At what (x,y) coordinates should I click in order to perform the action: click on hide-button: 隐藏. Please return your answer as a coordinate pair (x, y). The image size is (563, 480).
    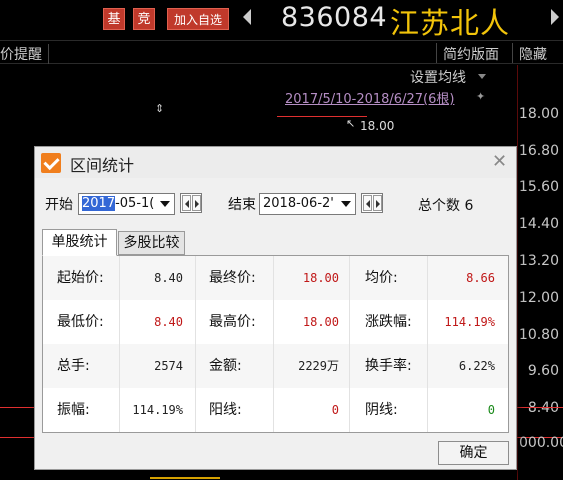
    Looking at the image, I should click on (533, 54).